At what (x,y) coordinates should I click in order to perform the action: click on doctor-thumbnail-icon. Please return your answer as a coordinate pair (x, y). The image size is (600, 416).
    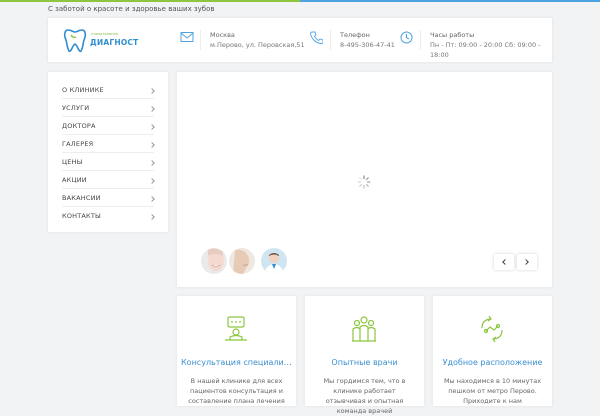
    Looking at the image, I should click on (274, 261).